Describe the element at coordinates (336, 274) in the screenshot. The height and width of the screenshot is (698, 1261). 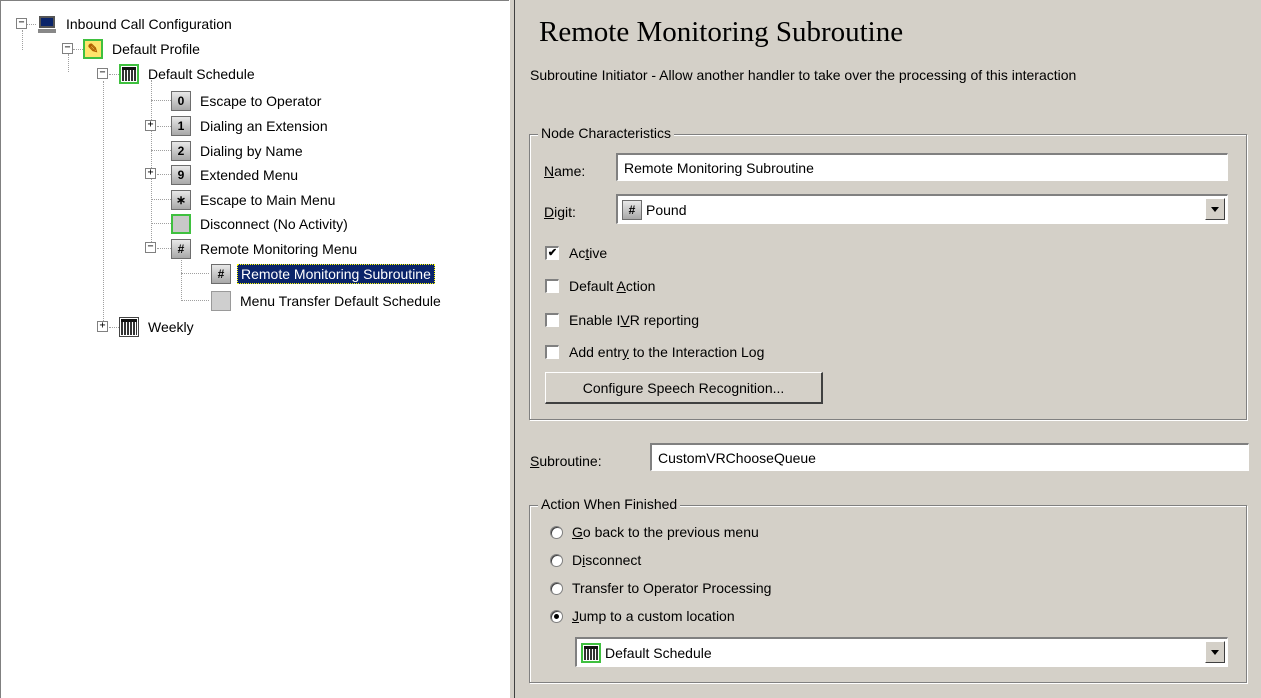
I see `tree-node-label-selected: Remote Monitoring Subroutine` at that location.